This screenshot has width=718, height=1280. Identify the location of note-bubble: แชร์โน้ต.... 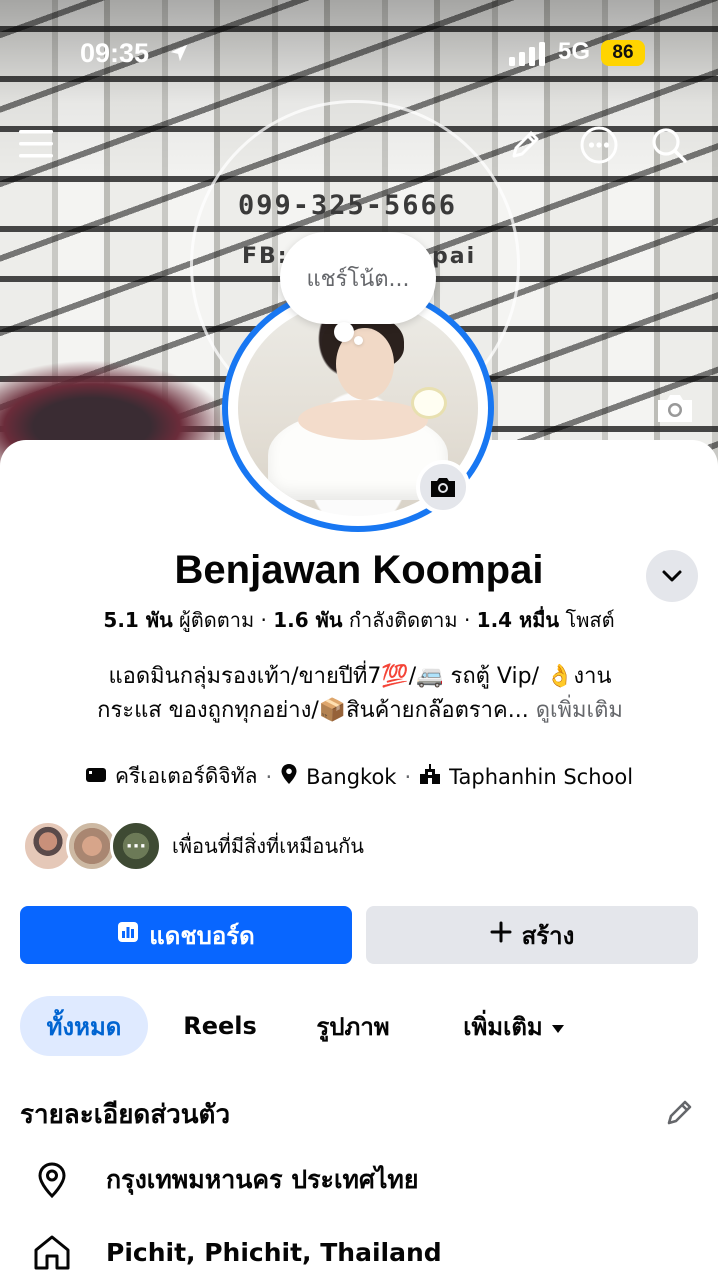
(358, 278).